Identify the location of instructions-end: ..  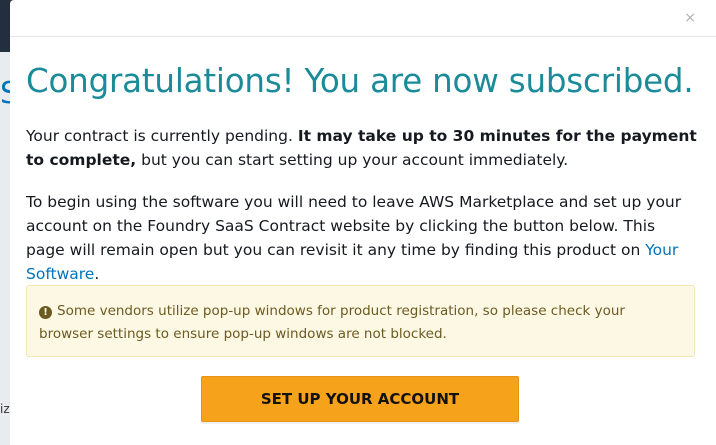
(97, 274).